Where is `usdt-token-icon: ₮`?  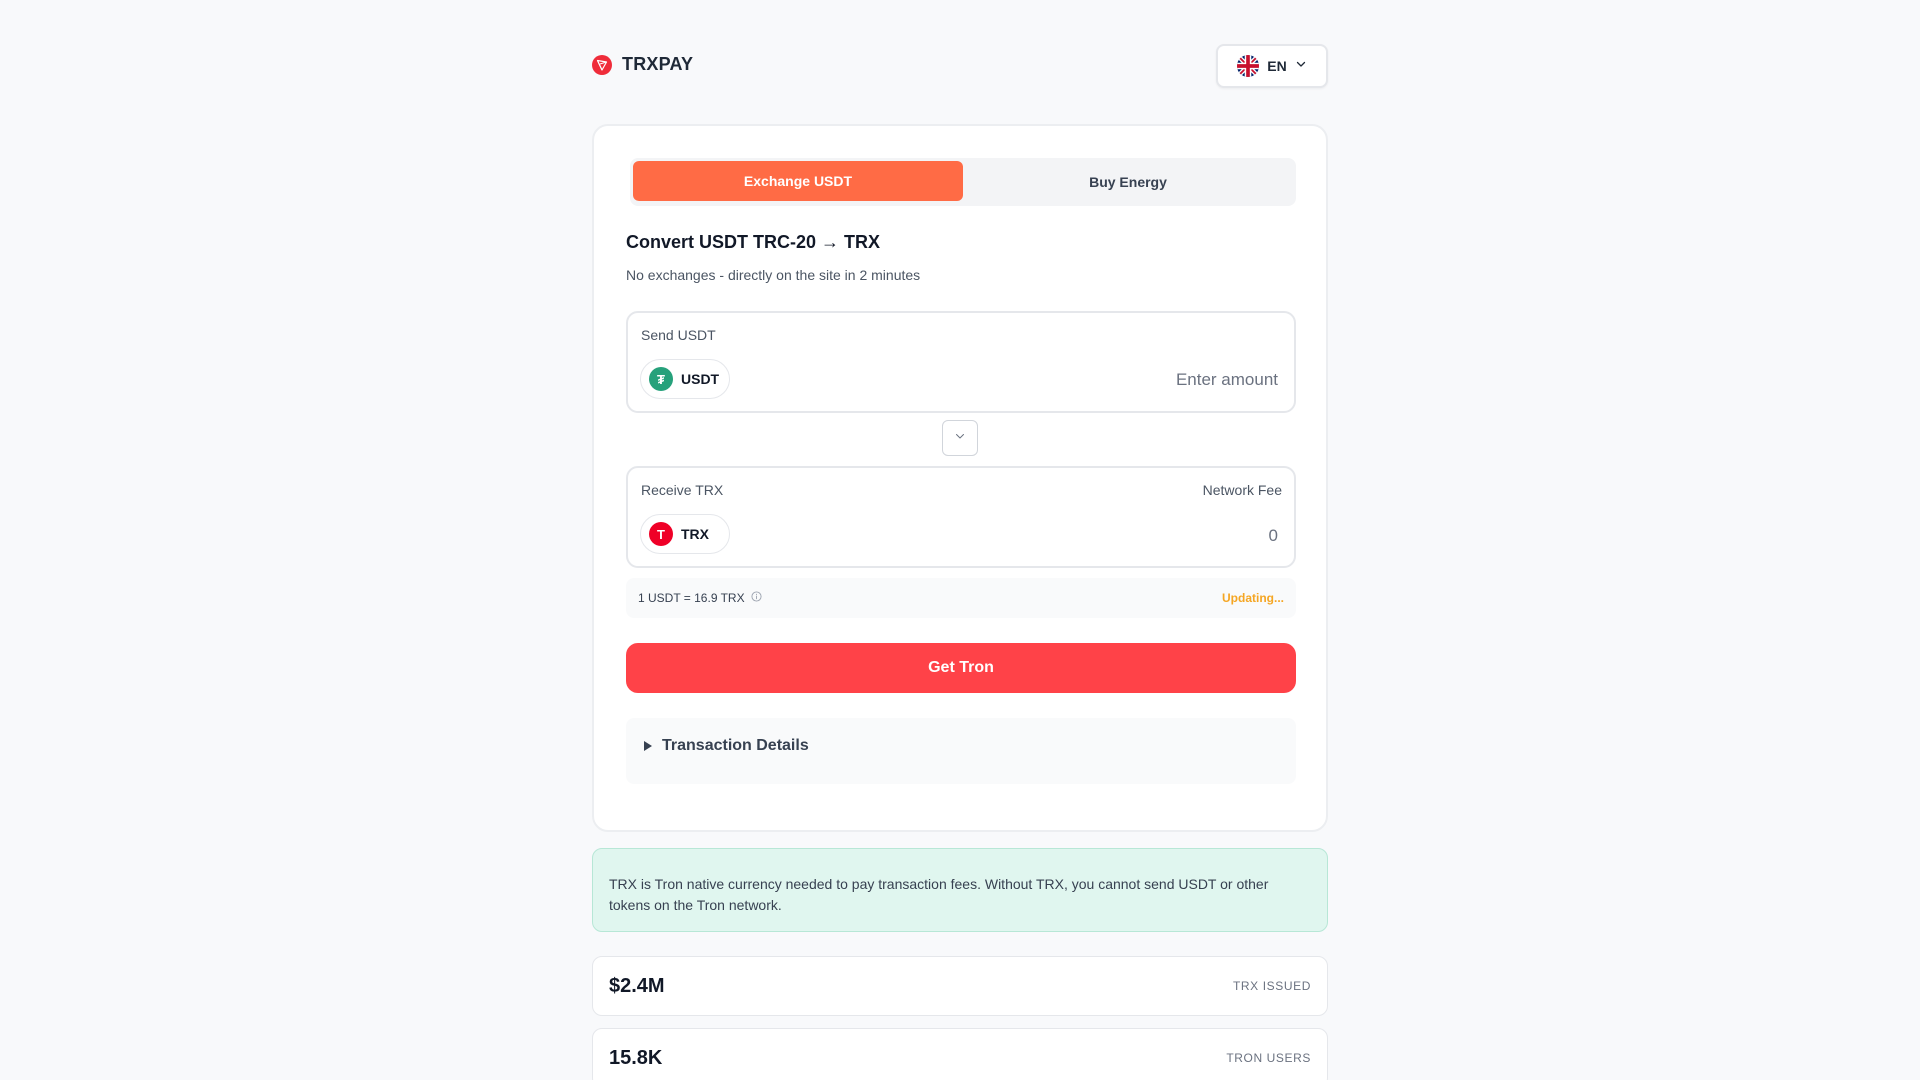
usdt-token-icon: ₮ is located at coordinates (661, 379).